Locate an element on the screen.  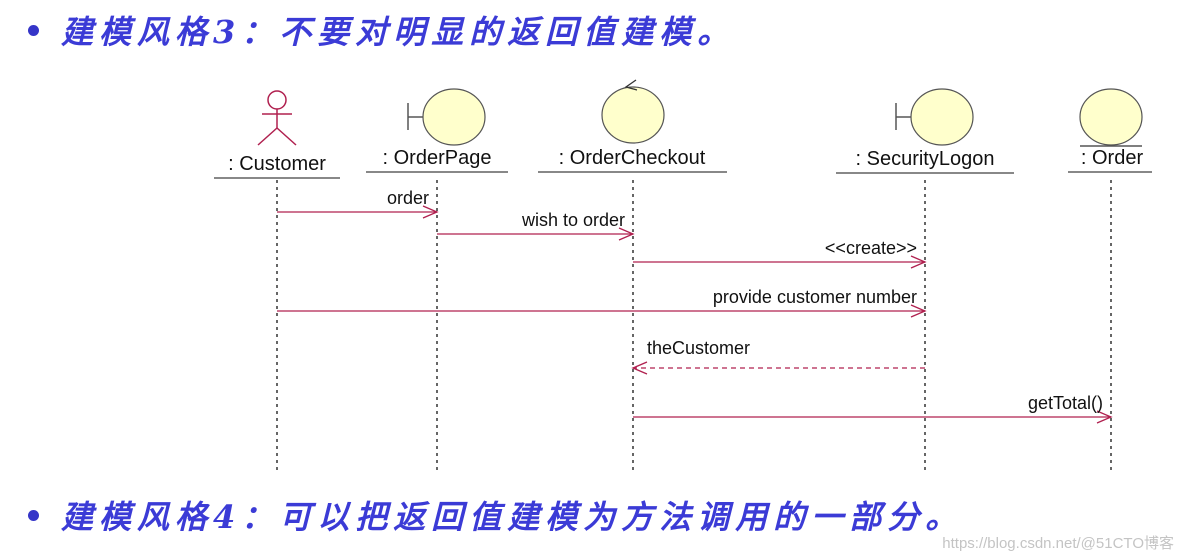
control-icon is located at coordinates (633, 115).